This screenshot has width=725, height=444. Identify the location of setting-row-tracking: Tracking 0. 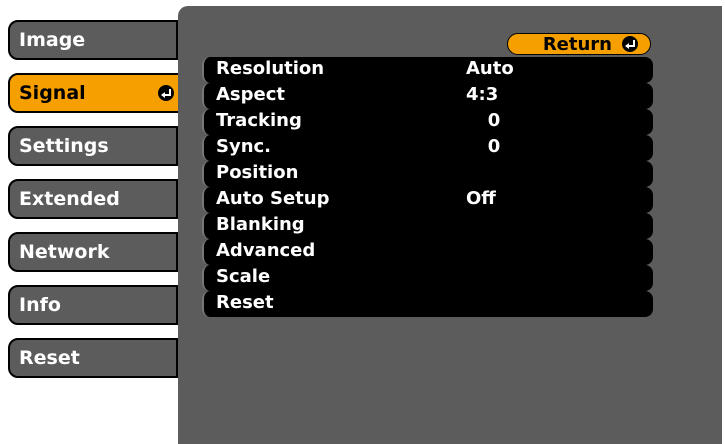
(427, 122).